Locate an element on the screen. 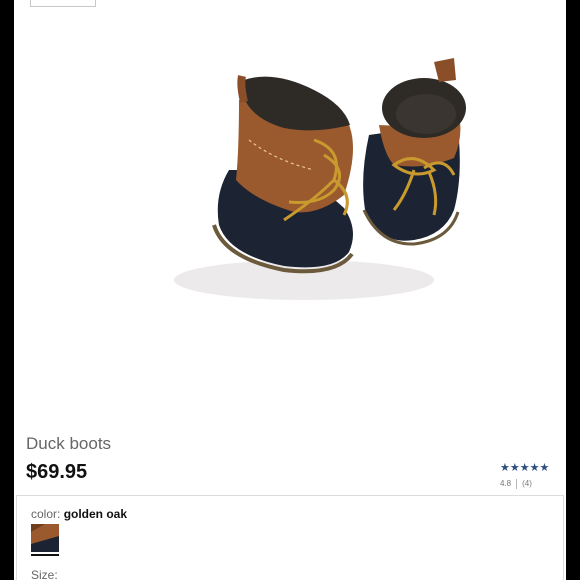  product-price: $69.95 is located at coordinates (57, 472).